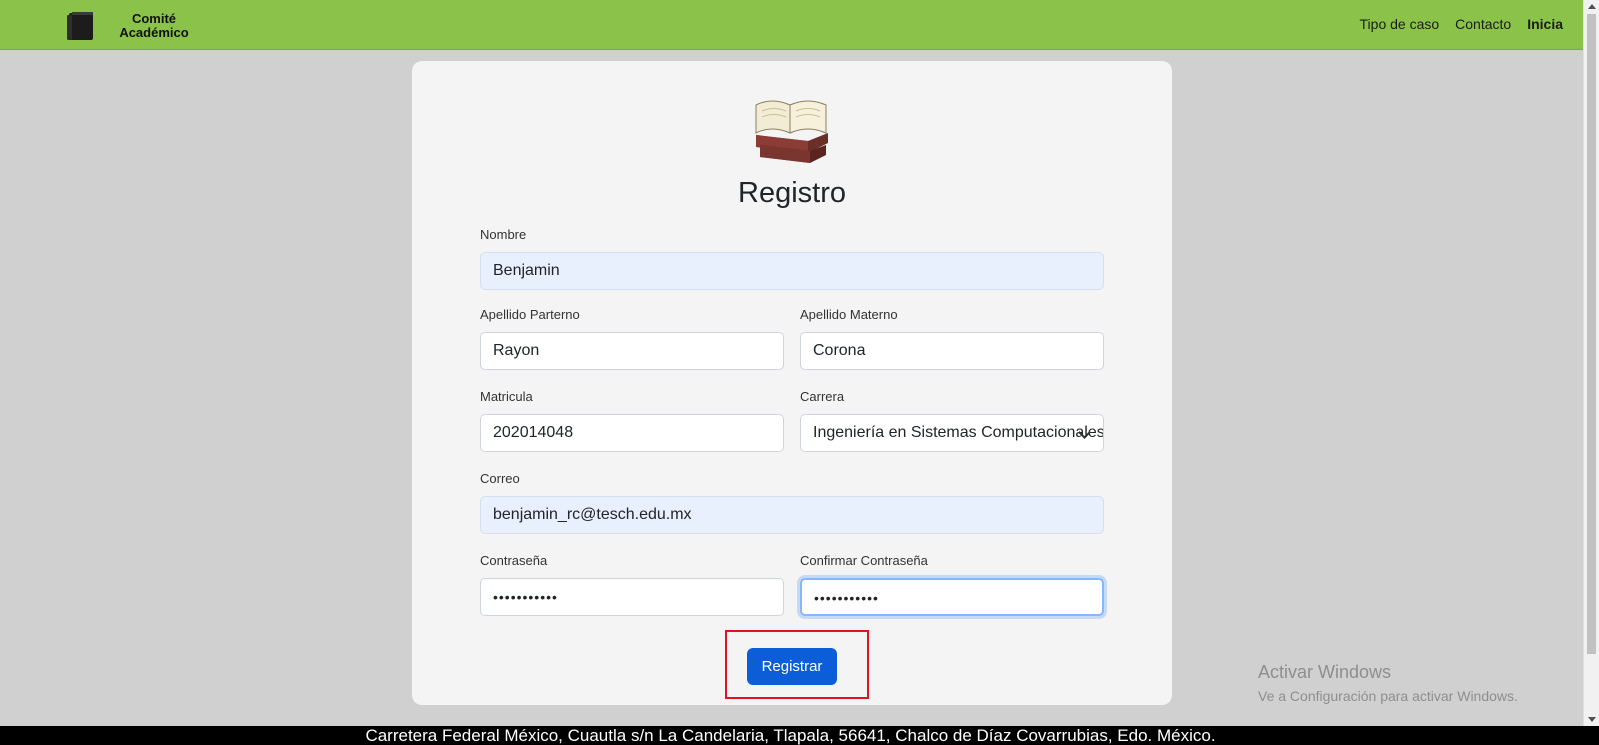 This screenshot has width=1599, height=745. What do you see at coordinates (792, 193) in the screenshot?
I see `page-title: Registro` at bounding box center [792, 193].